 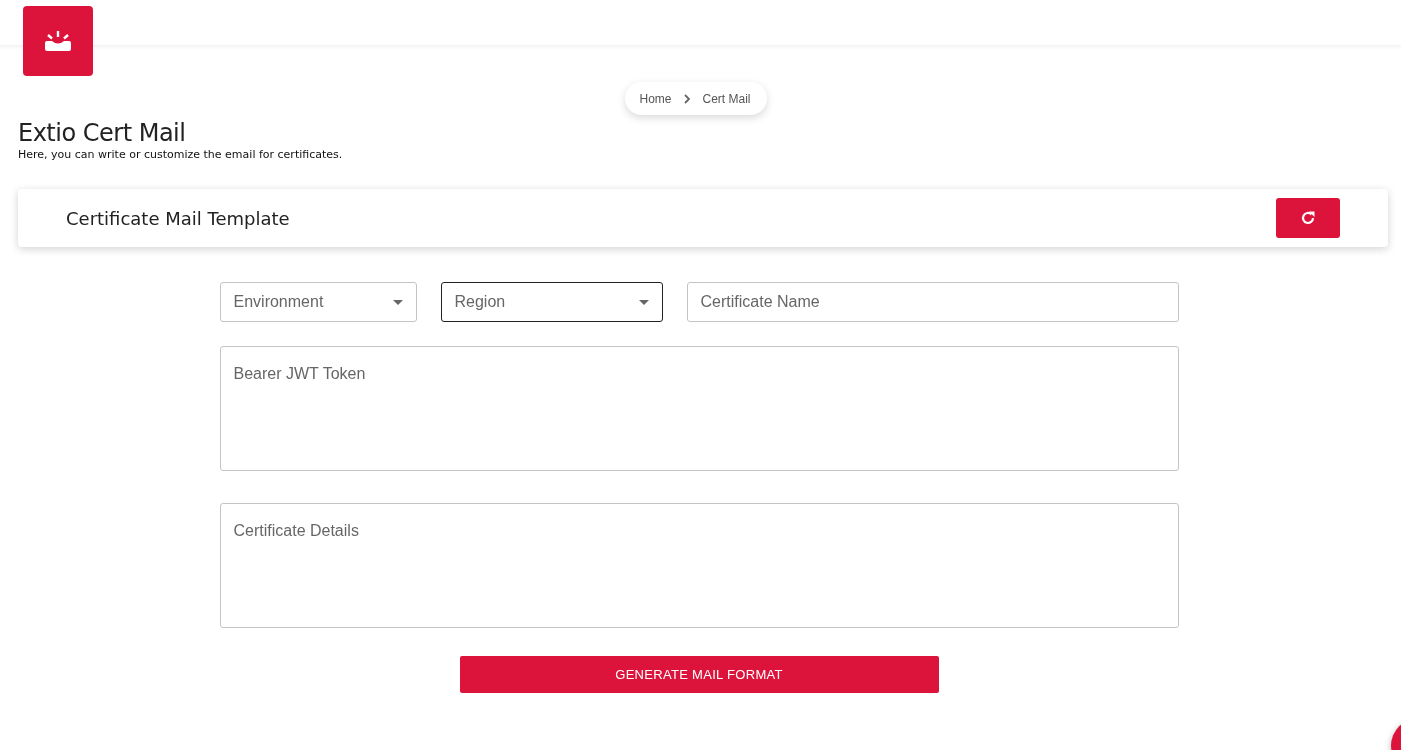 I want to click on text-area-field: Certificate Details, so click(x=699, y=565).